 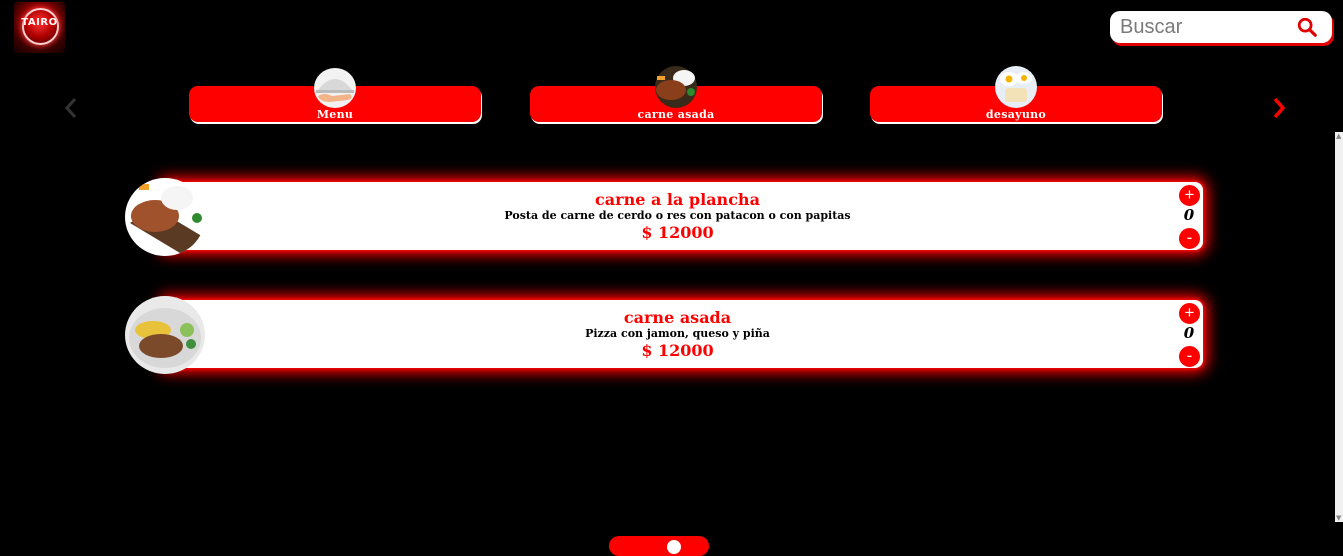 What do you see at coordinates (71, 108) in the screenshot?
I see `carousel-prev-chevron-icon` at bounding box center [71, 108].